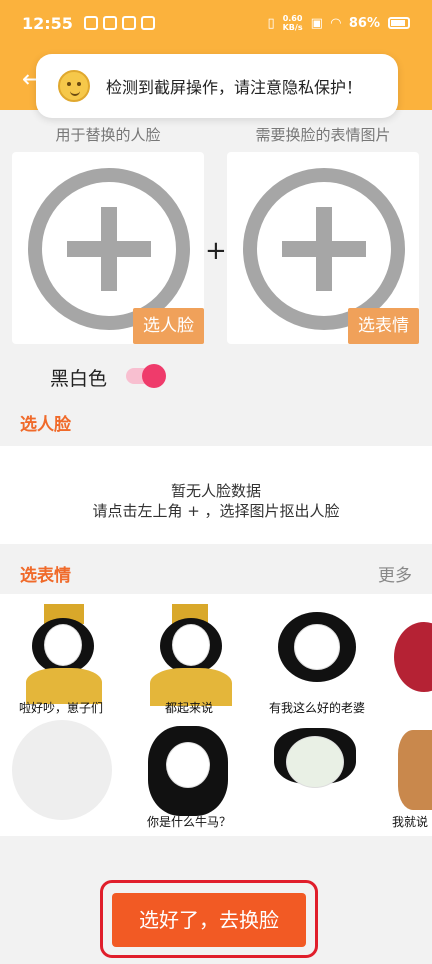  I want to click on sticker-item: 都起来说, so click(189, 660).